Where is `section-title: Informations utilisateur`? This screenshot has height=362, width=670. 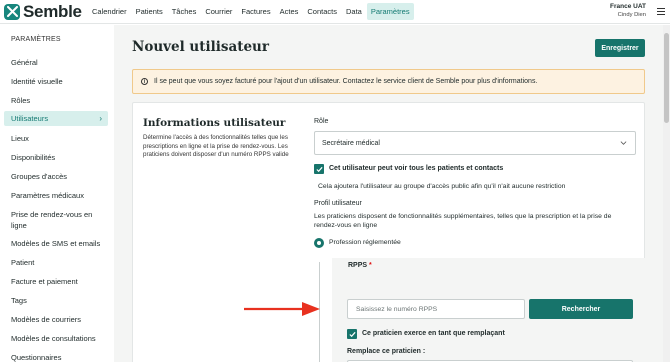 section-title: Informations utilisateur is located at coordinates (214, 123).